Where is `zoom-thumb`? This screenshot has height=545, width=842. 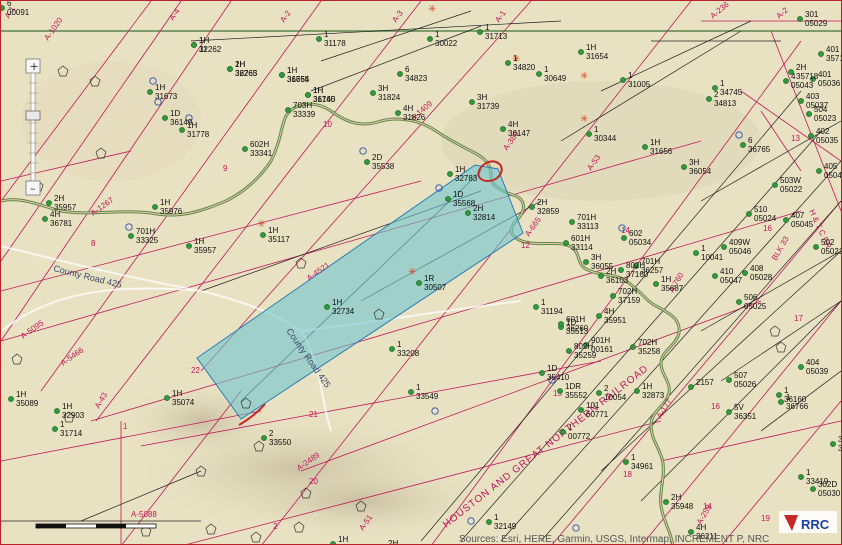
zoom-thumb is located at coordinates (33, 115).